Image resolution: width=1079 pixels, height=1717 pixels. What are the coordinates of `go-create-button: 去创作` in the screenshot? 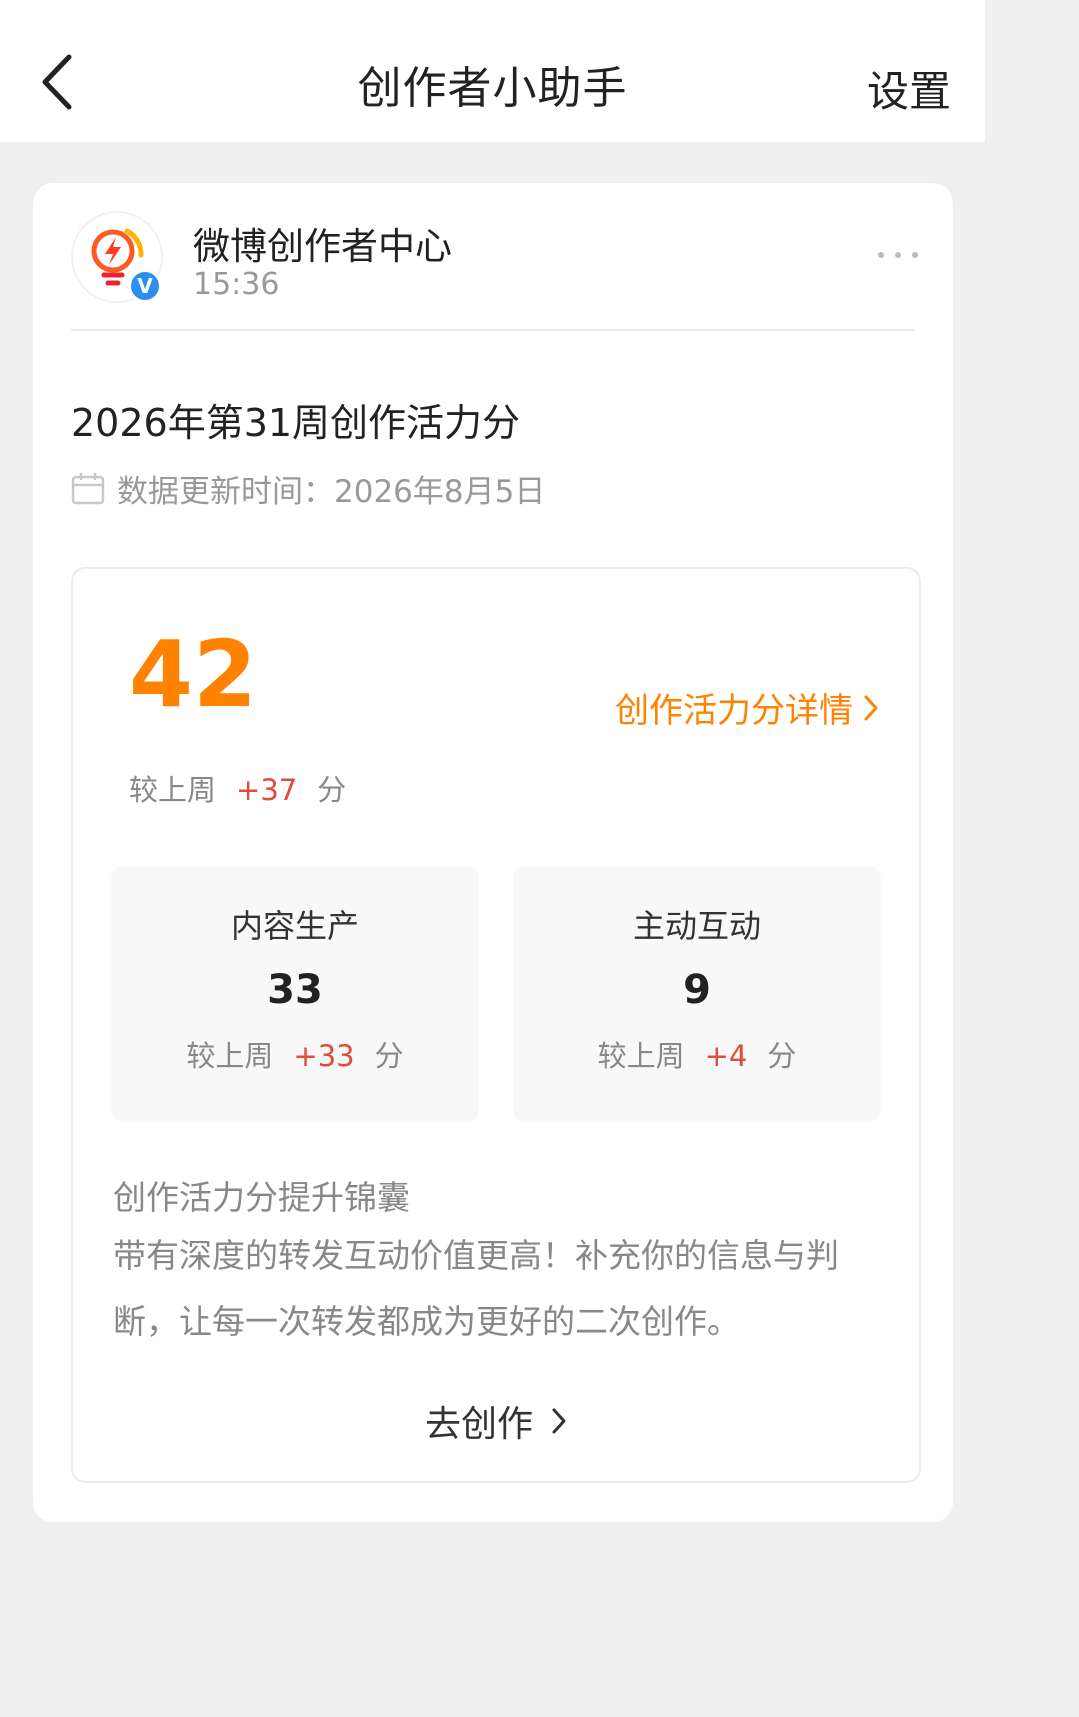 It's located at (496, 1421).